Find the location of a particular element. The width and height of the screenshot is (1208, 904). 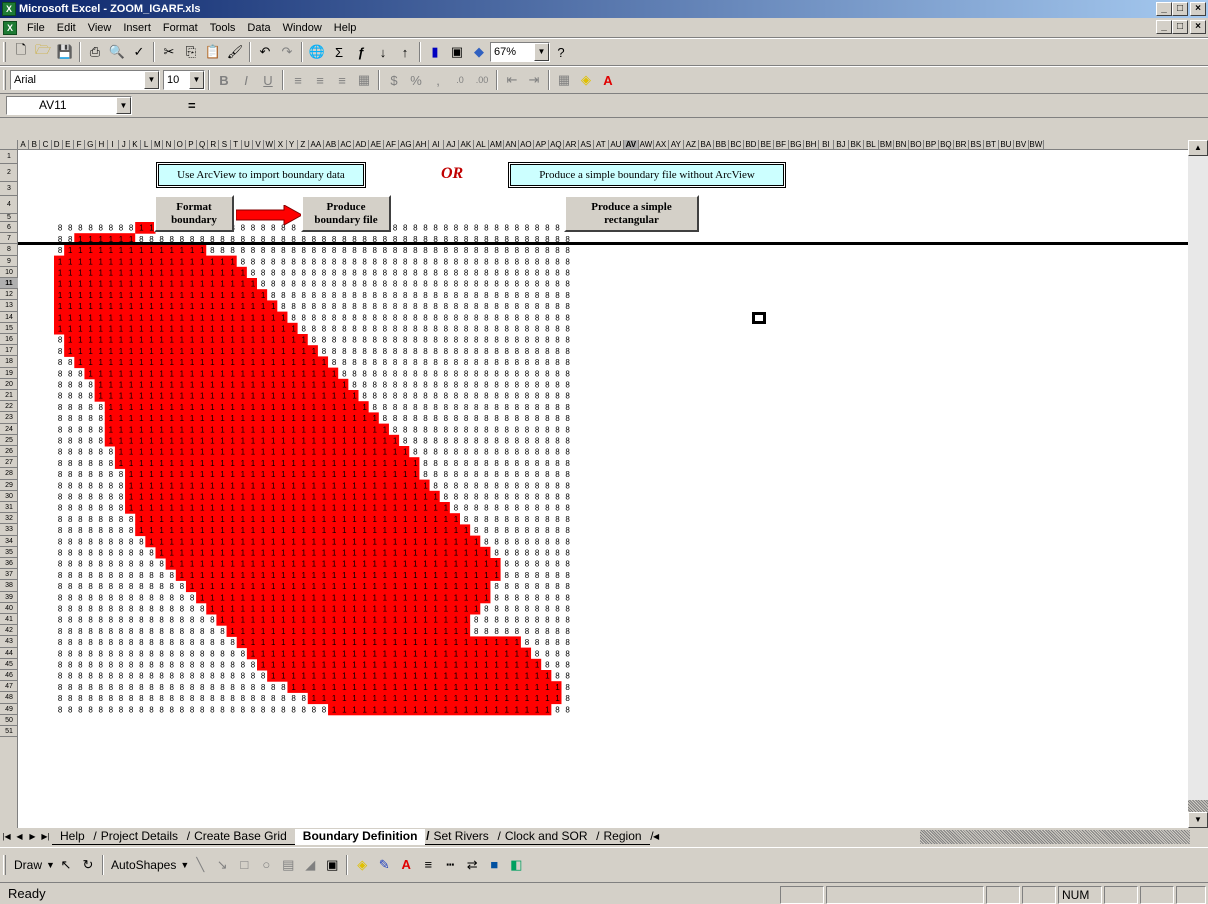

menu-view: View is located at coordinates (100, 28).